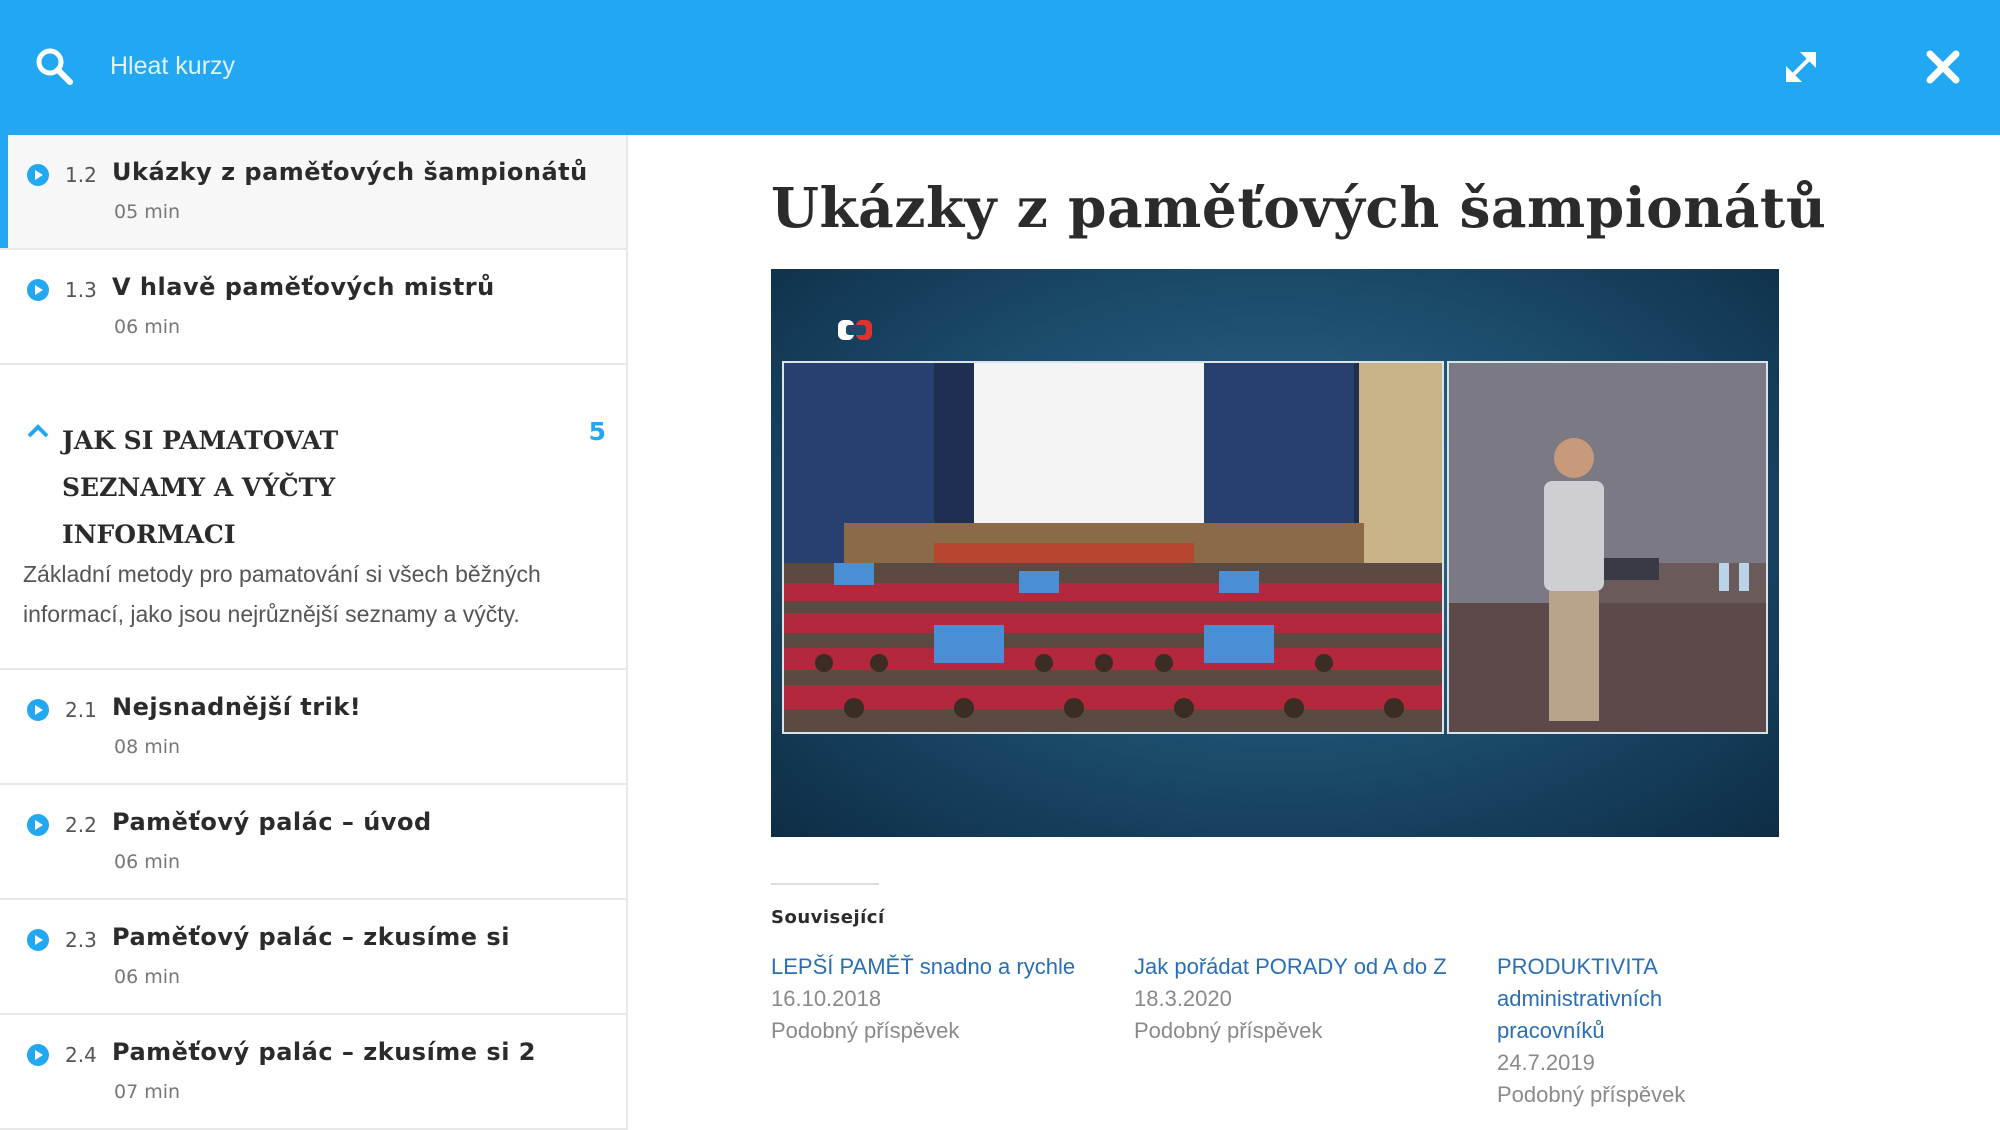 This screenshot has height=1130, width=2000. What do you see at coordinates (54, 66) in the screenshot?
I see `search-icon` at bounding box center [54, 66].